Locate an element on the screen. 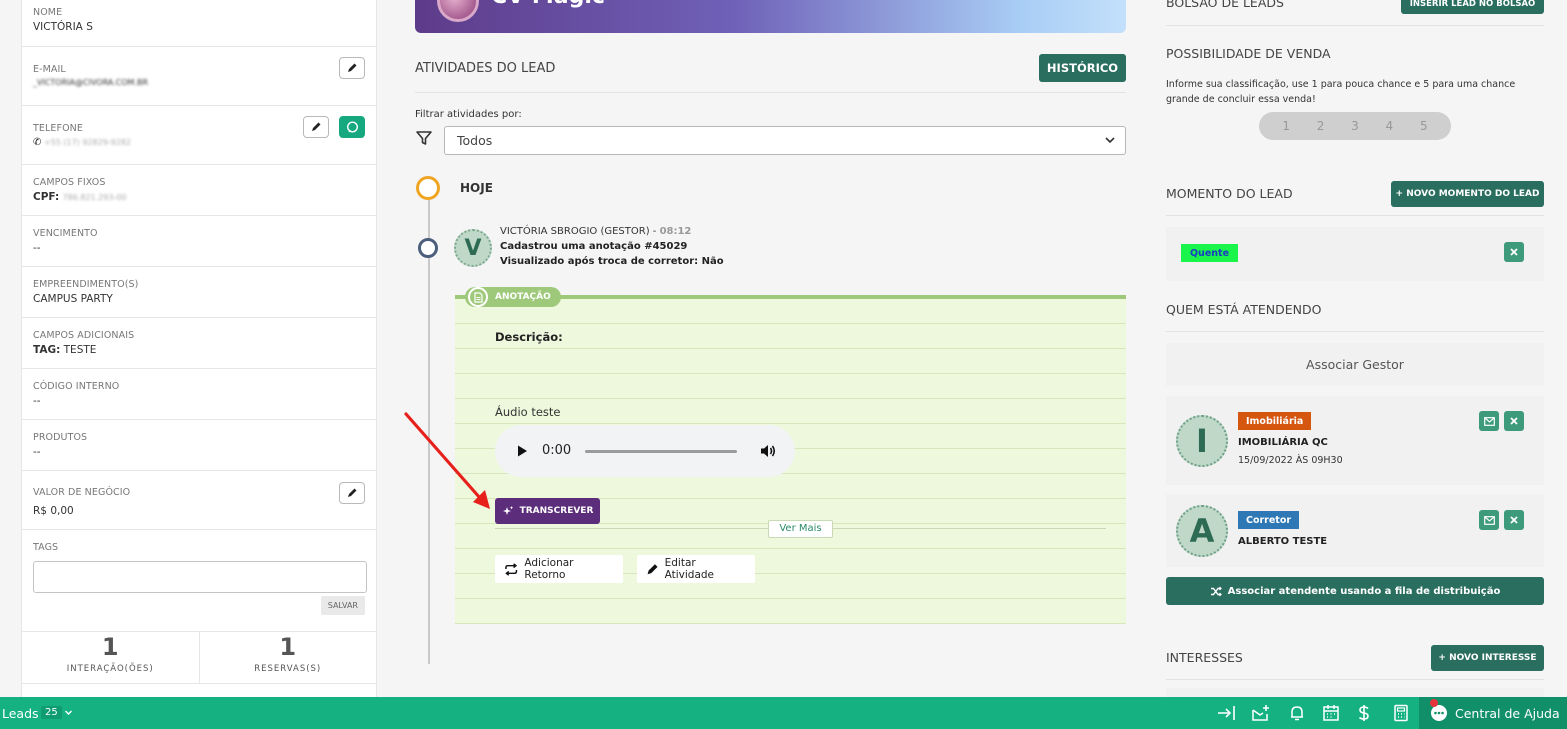 The width and height of the screenshot is (1567, 729). atendente-name: ALBERTO TESTE is located at coordinates (1283, 541).